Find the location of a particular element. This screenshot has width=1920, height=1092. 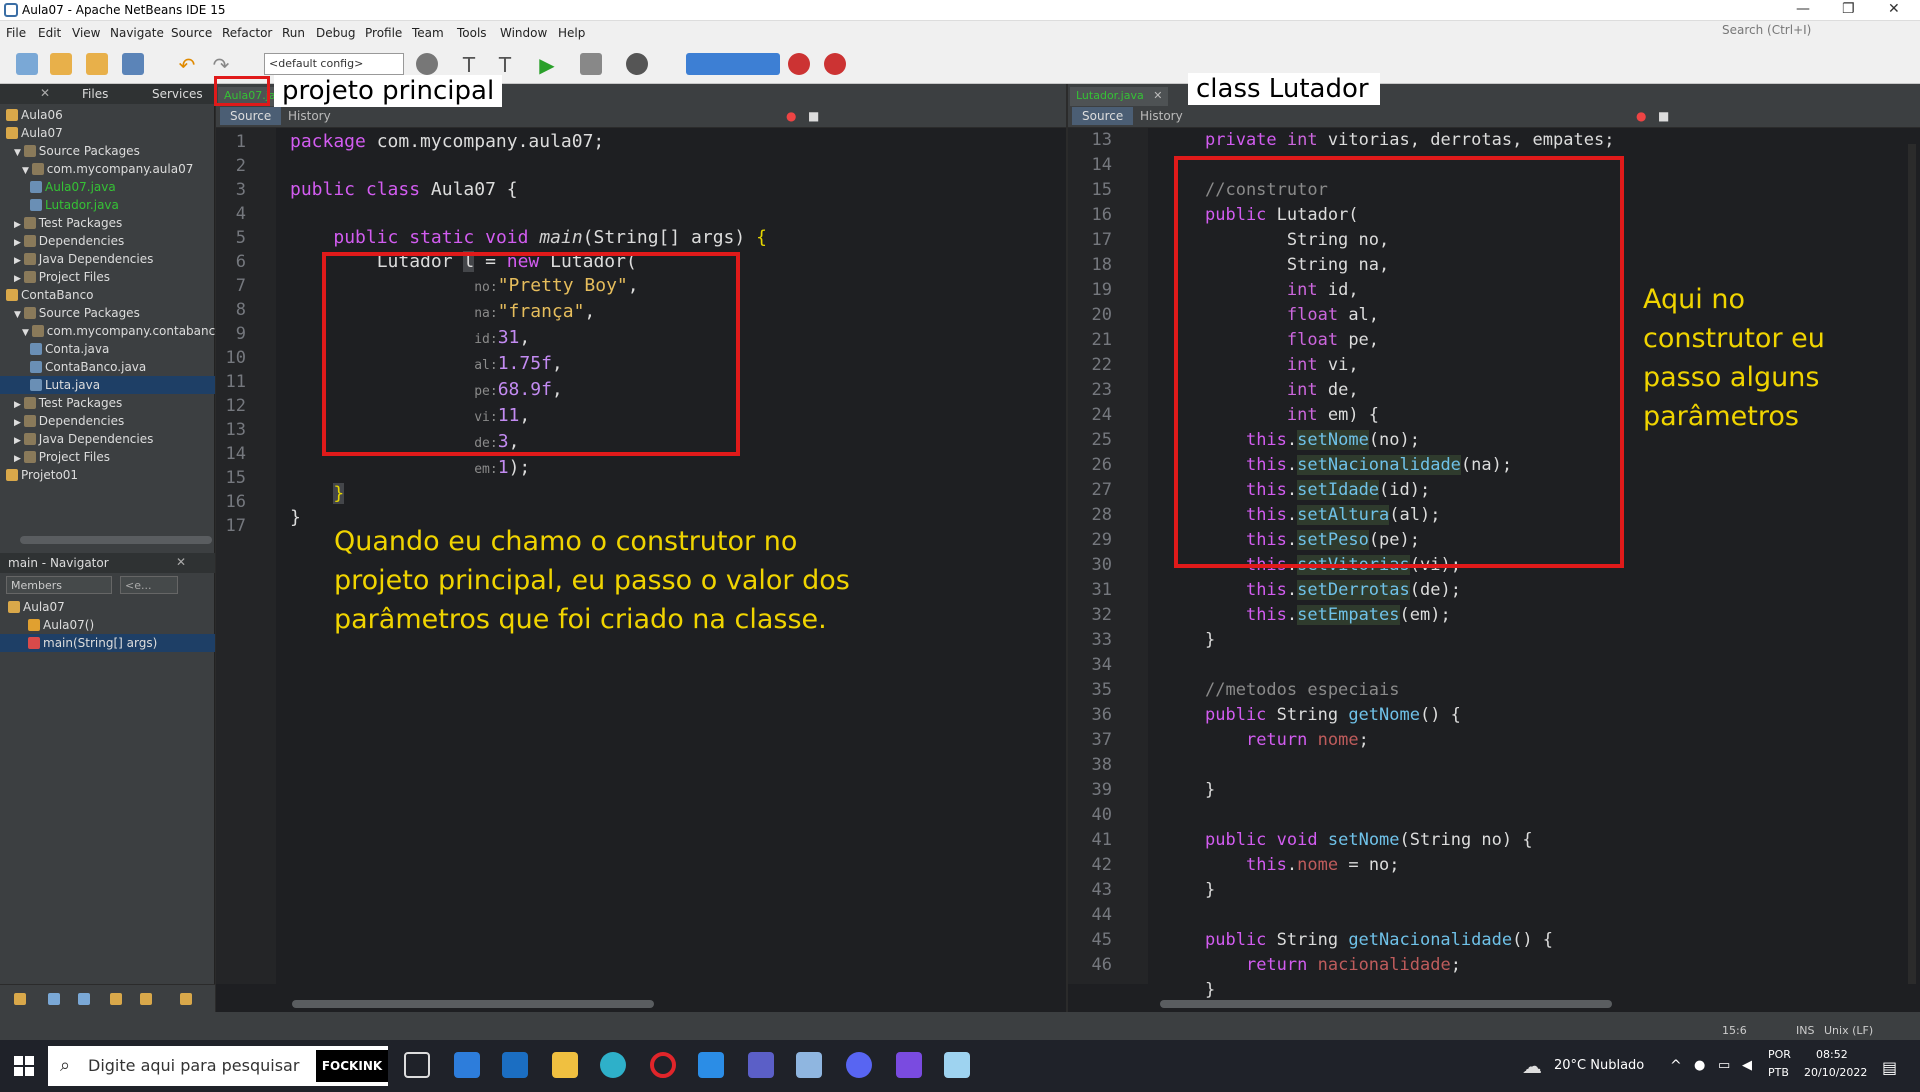

minimize-icon: — is located at coordinates (1803, 9).